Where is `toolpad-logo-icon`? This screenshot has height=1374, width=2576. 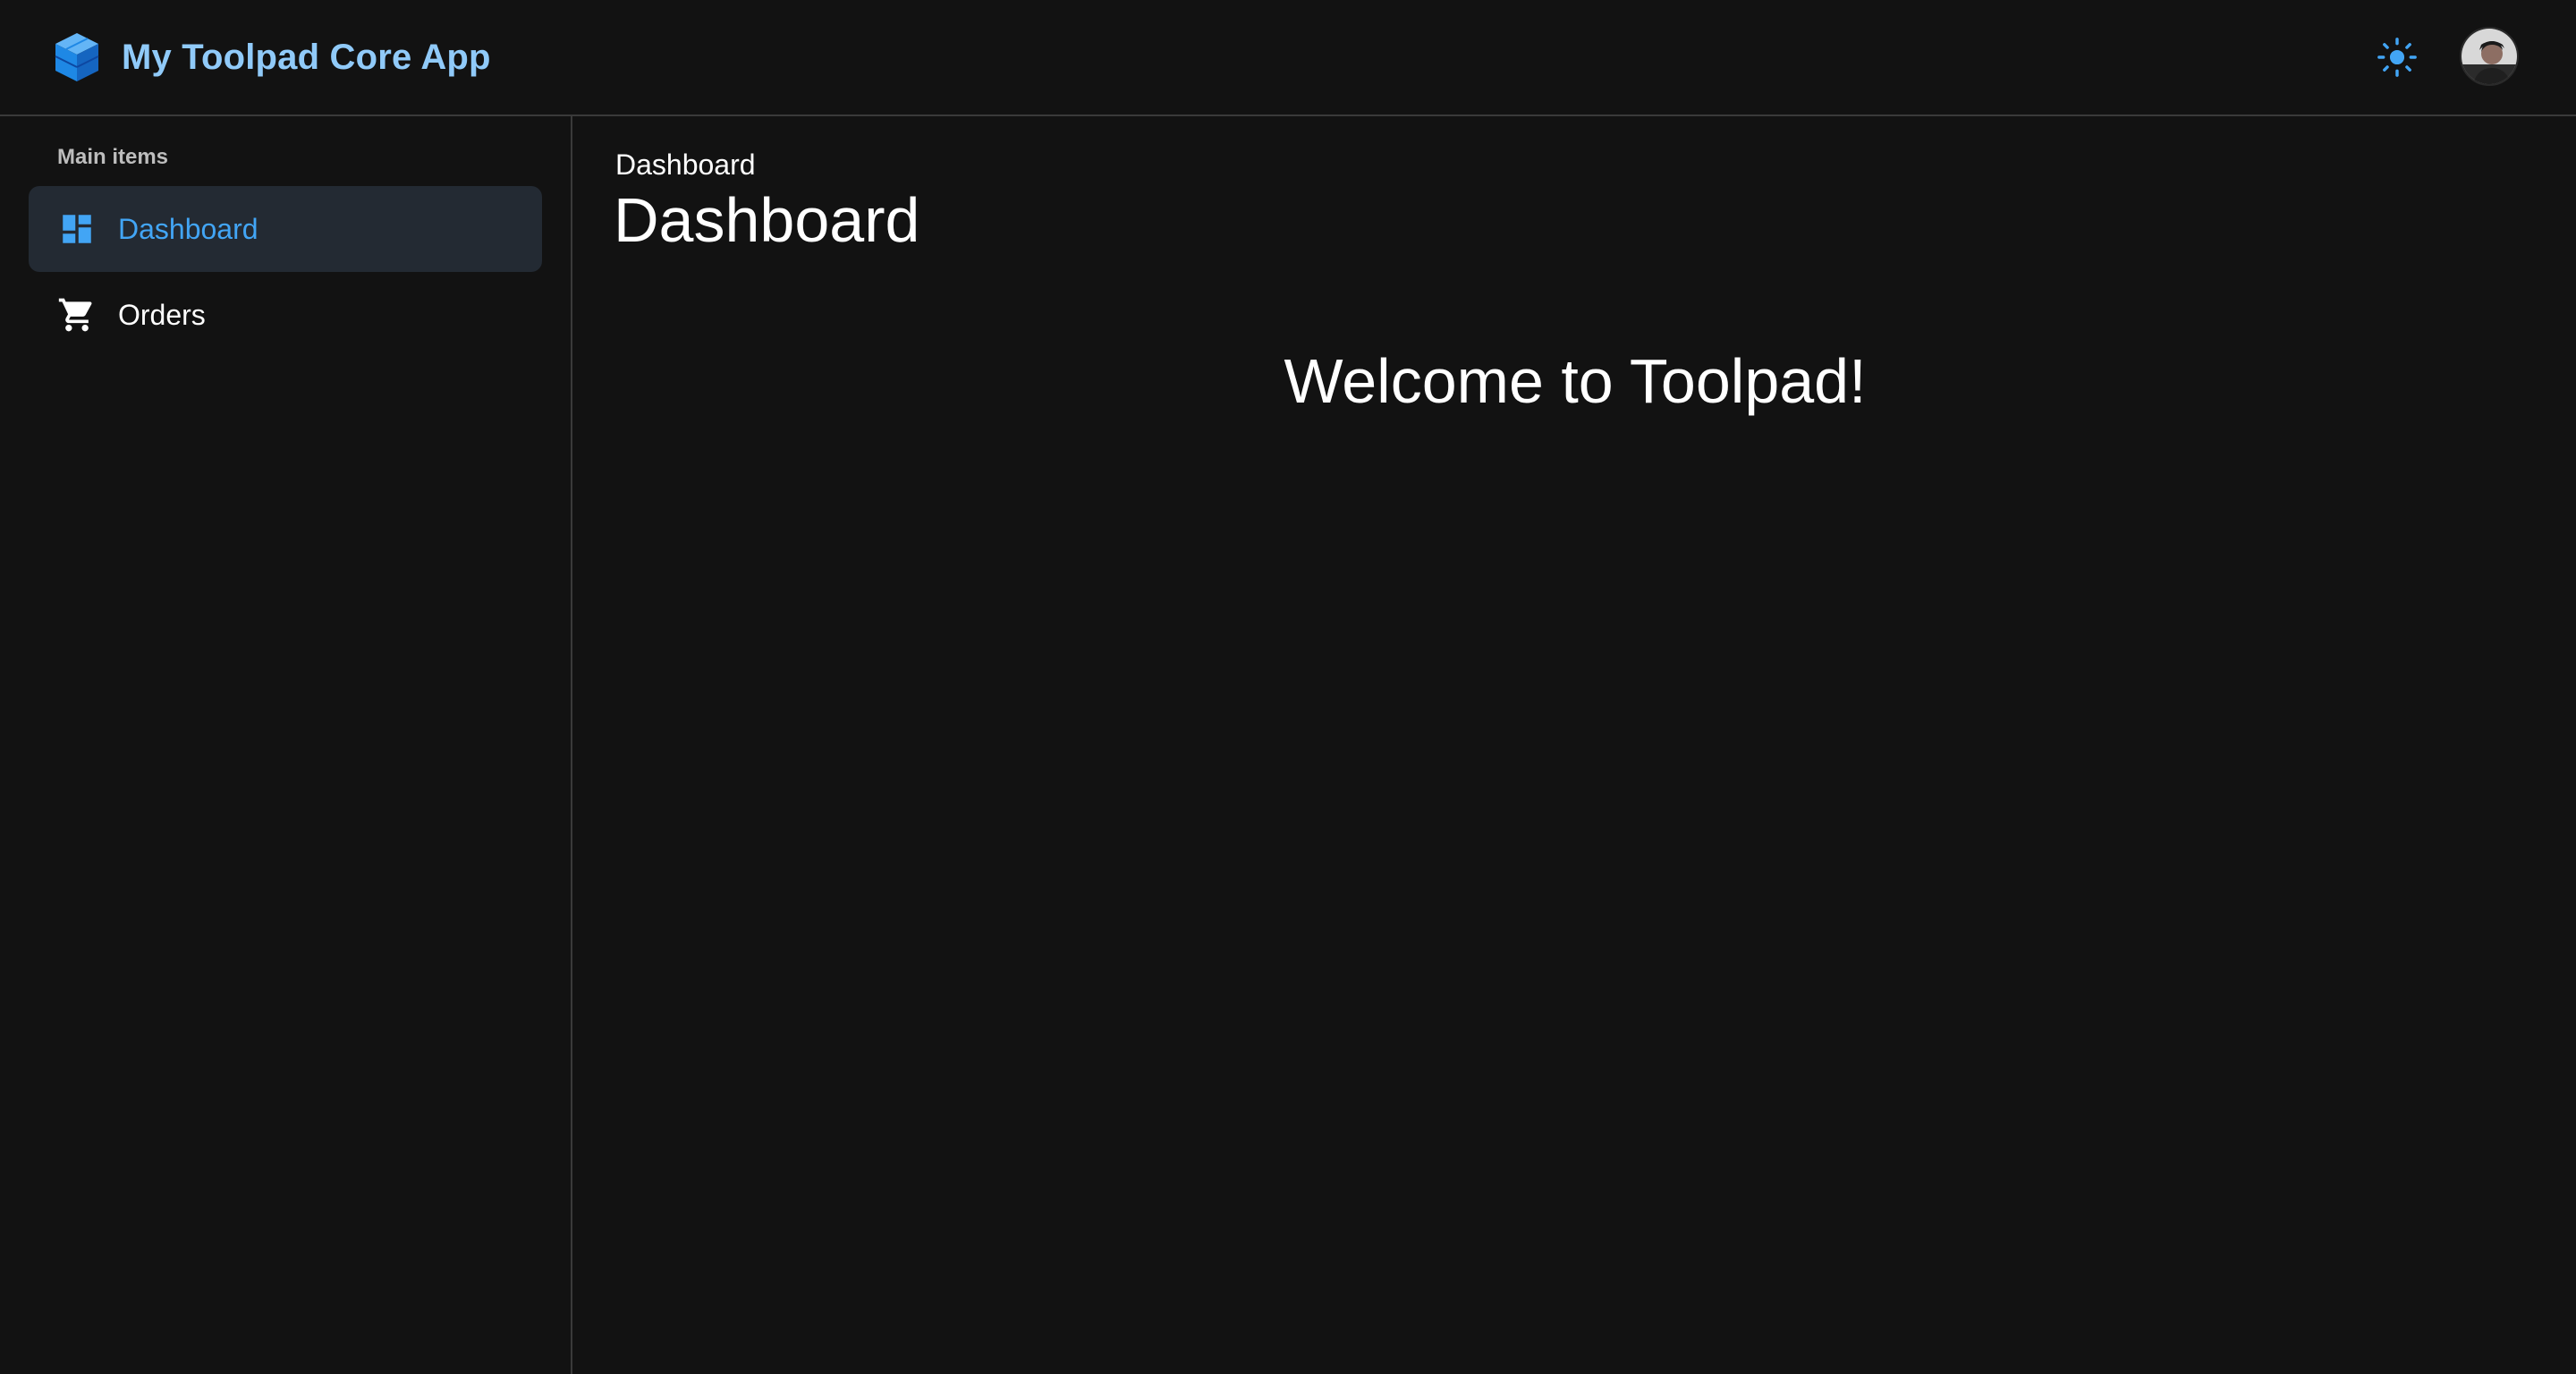
toolpad-logo-icon is located at coordinates (77, 57).